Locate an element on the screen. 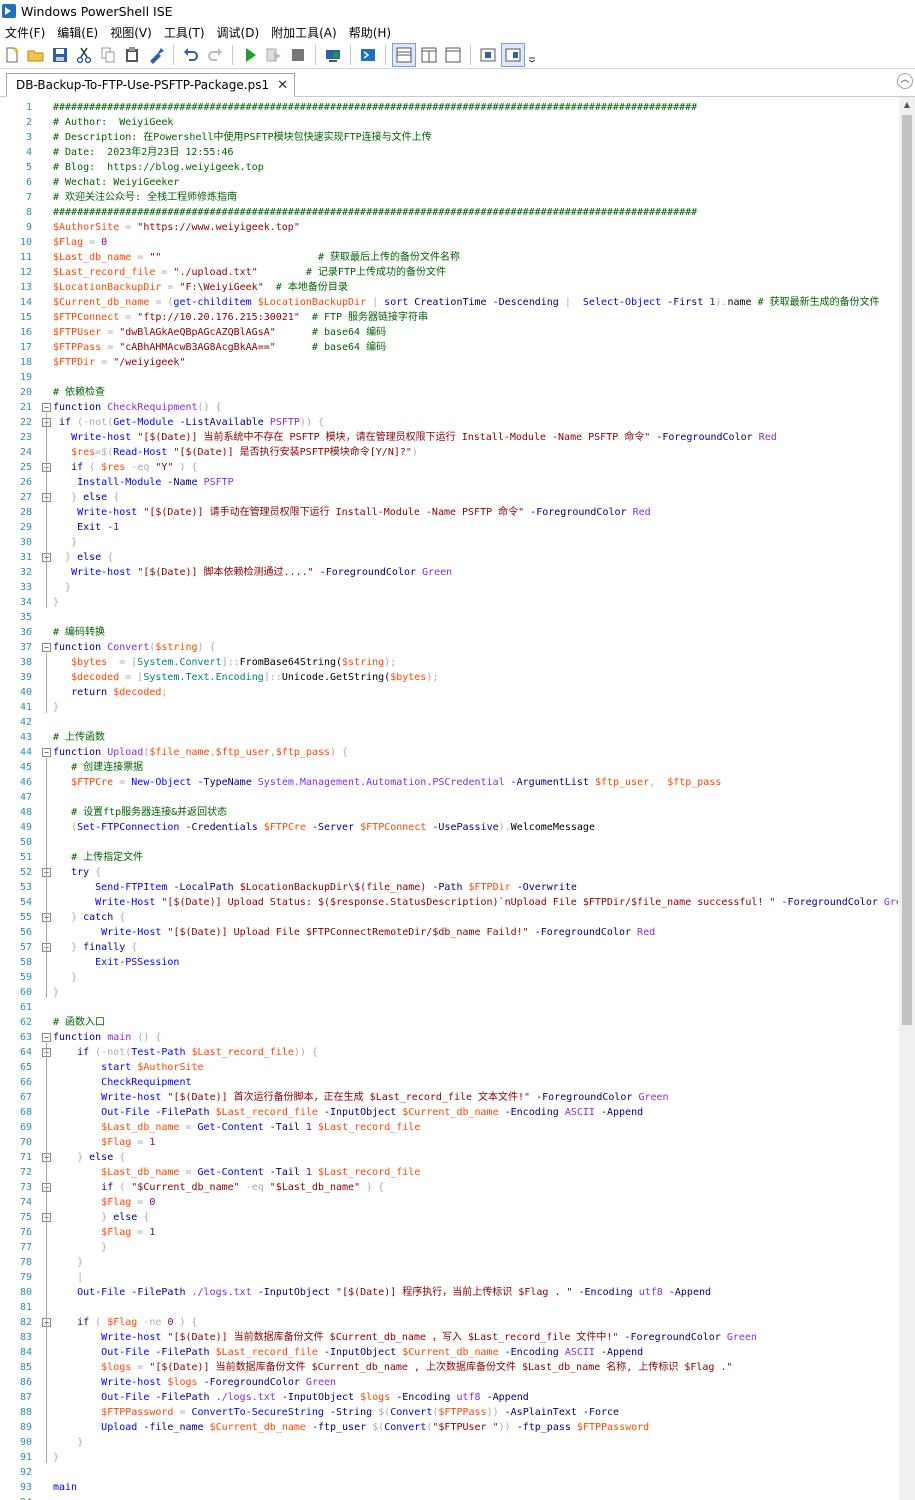 Image resolution: width=915 pixels, height=1500 pixels. code-line: 51 # 上传指定文件 is located at coordinates (449, 857).